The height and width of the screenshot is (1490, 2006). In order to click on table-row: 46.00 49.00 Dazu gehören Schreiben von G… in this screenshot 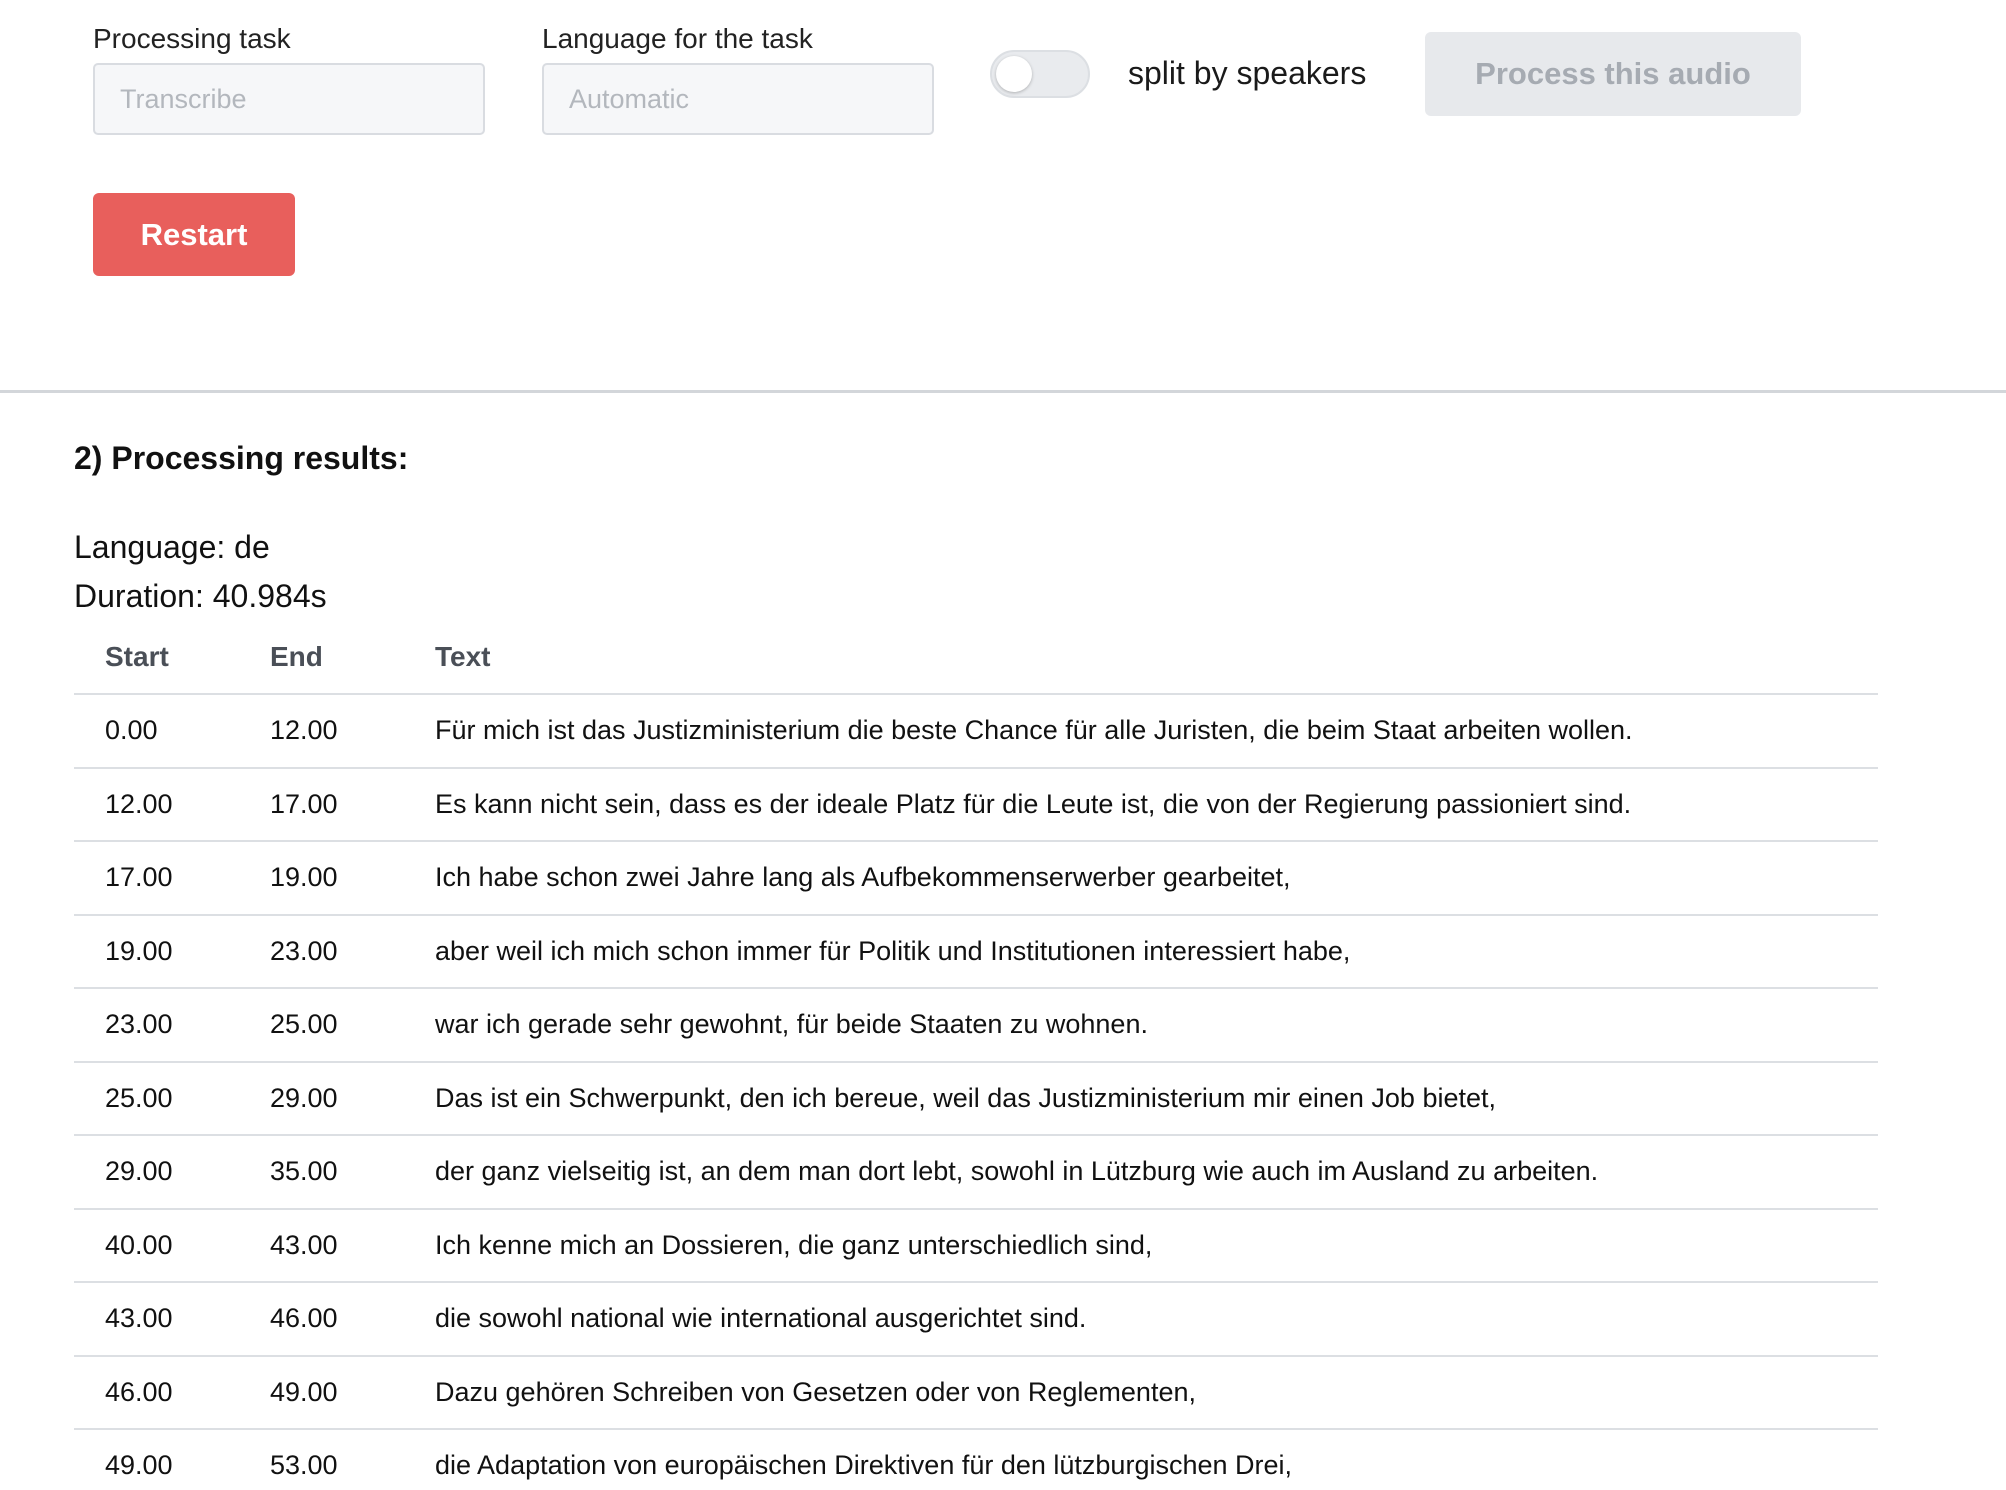, I will do `click(976, 1392)`.